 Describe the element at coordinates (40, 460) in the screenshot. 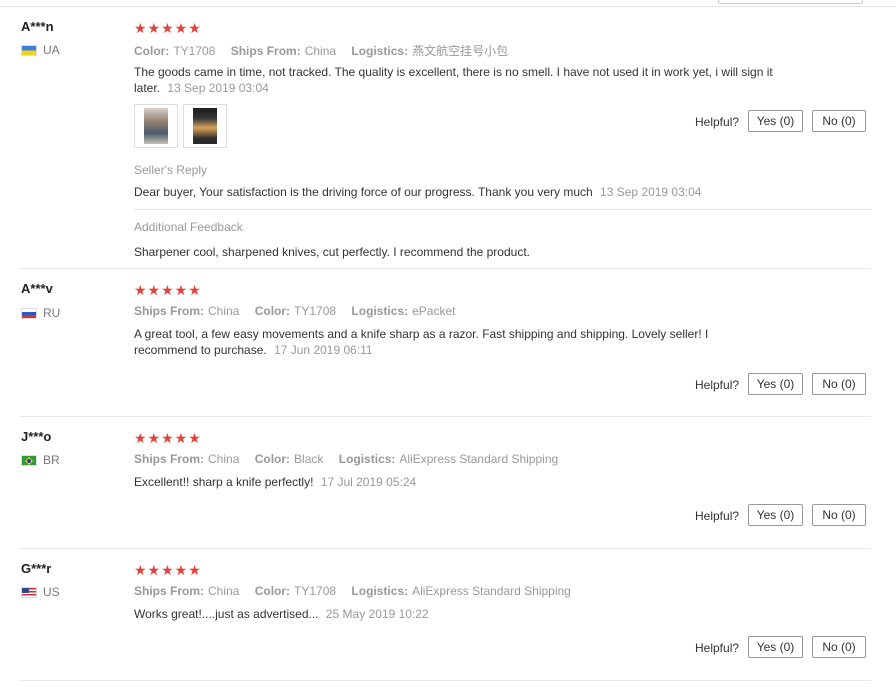

I see `reviewer-country: BR` at that location.